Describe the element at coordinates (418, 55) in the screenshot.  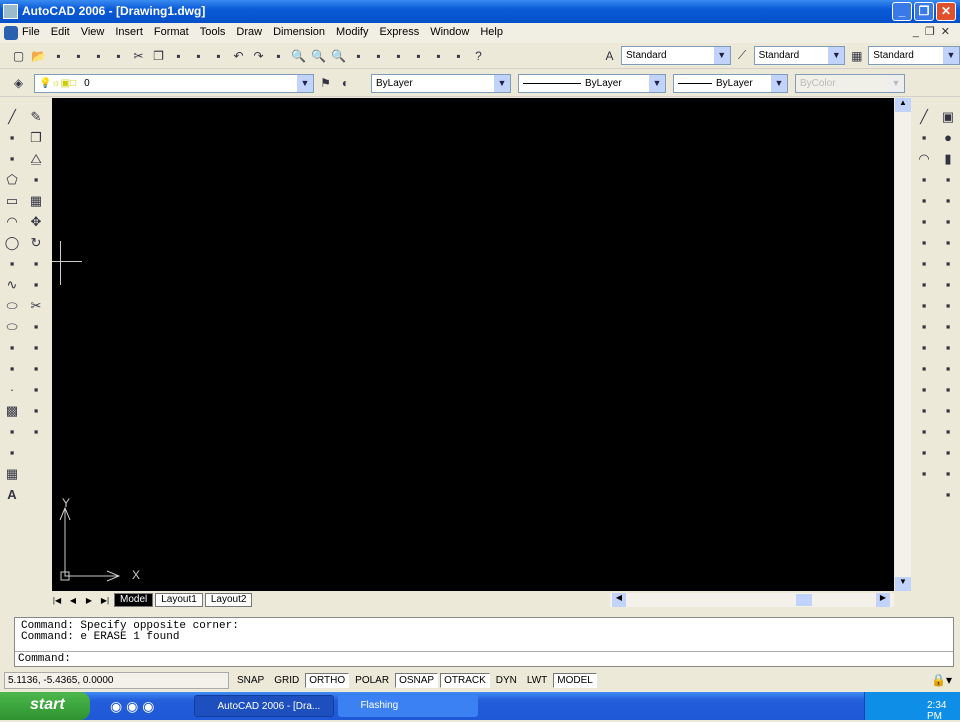
I see `sheet-set-icon: ▪` at that location.